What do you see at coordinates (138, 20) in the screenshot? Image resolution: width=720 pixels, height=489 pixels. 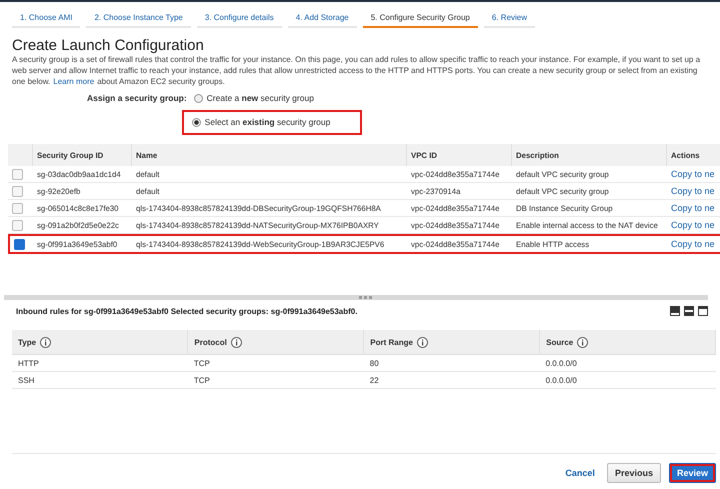 I see `wizard-tab: 2. Choose Instance Type` at bounding box center [138, 20].